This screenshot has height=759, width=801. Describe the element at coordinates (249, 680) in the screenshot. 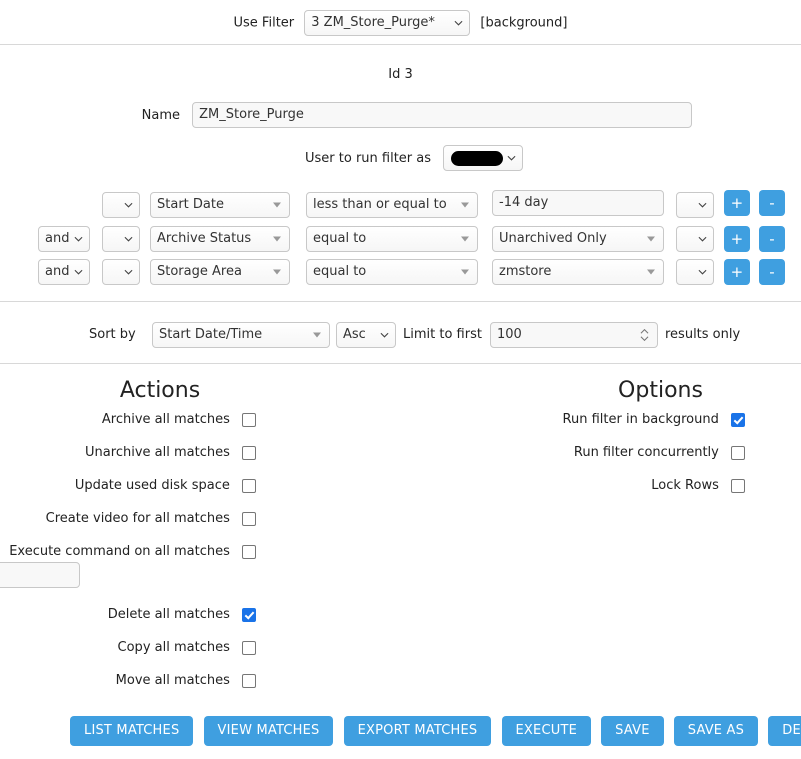

I see `move-all-matches-checkbox` at that location.